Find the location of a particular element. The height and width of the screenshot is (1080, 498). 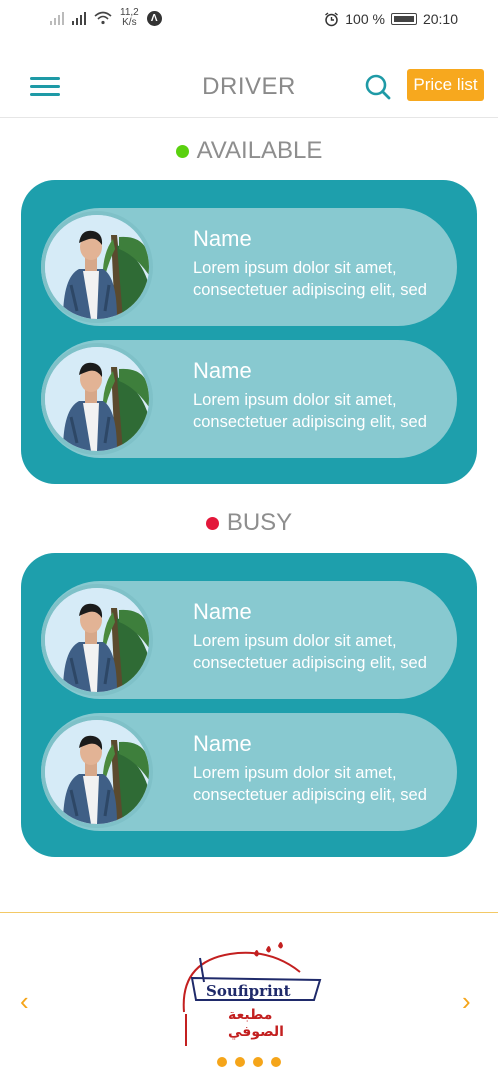

logo-text-en: Soufiprint is located at coordinates (248, 991).